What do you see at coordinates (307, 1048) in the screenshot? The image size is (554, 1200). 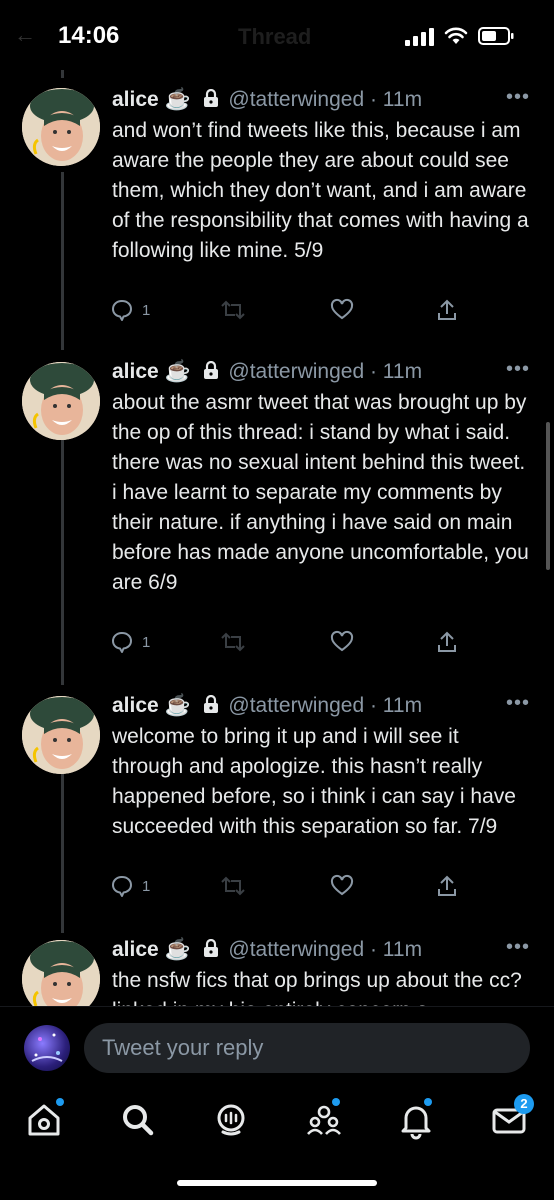 I see `reply-input: Tweet your reply` at bounding box center [307, 1048].